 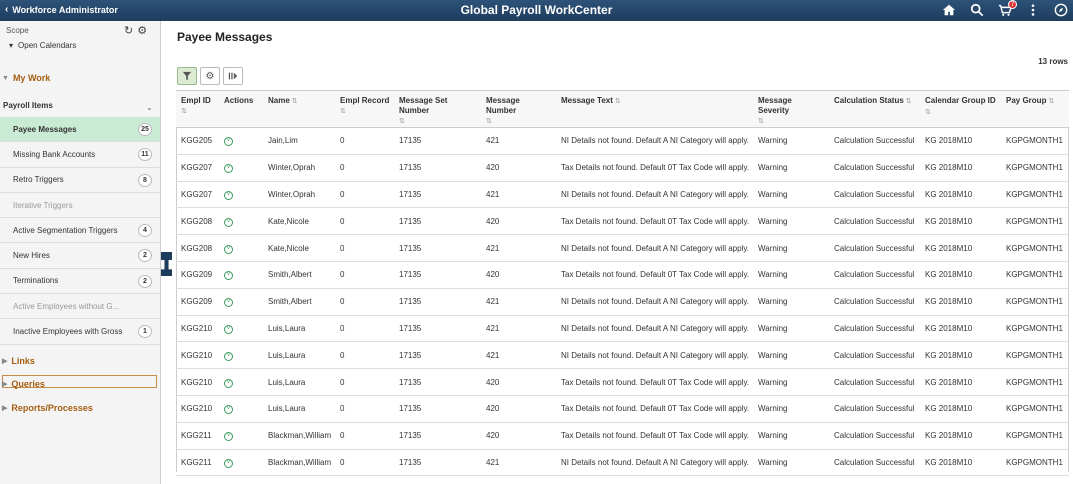 What do you see at coordinates (149, 107) in the screenshot?
I see `chevron-down-icon: ⌄` at bounding box center [149, 107].